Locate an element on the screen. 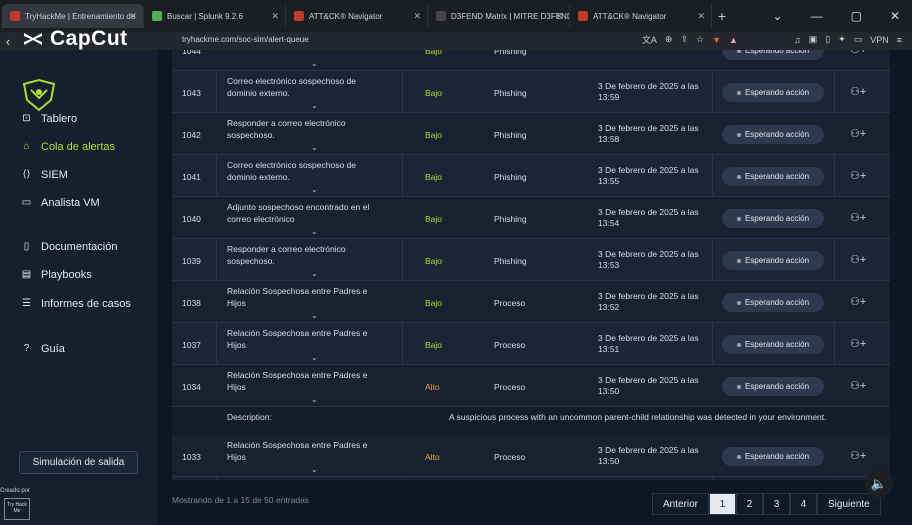 The width and height of the screenshot is (912, 525). tab-search-icon: ⌄ is located at coordinates (778, 16).